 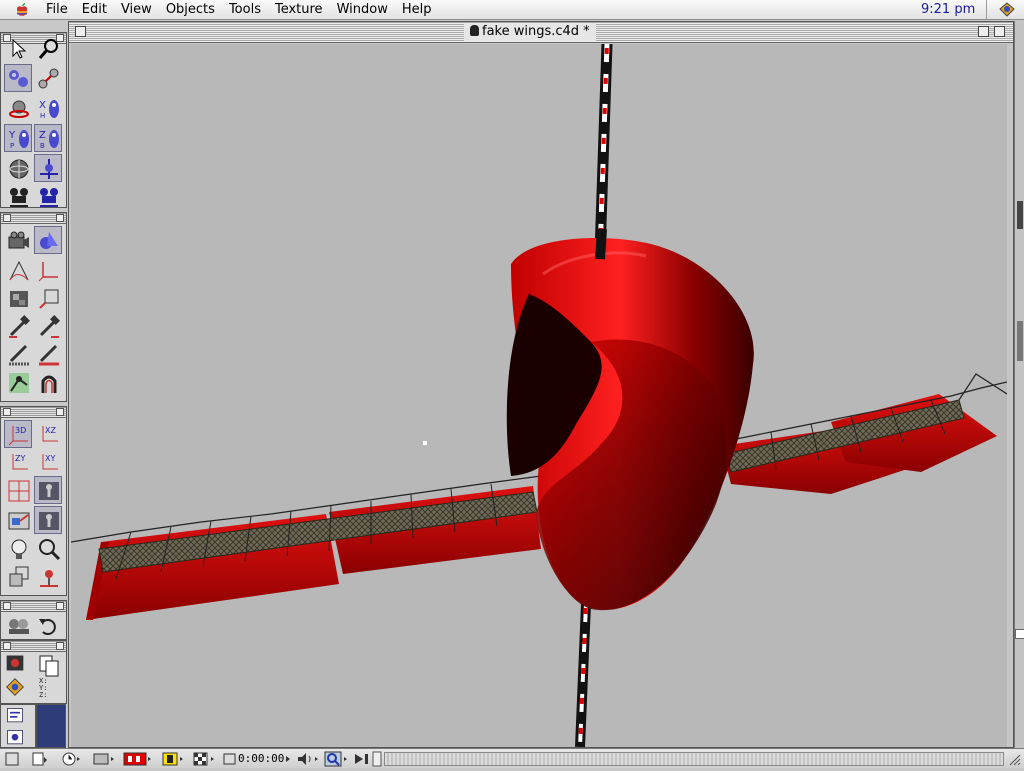 What do you see at coordinates (230, 759) in the screenshot?
I see `timeline-icon` at bounding box center [230, 759].